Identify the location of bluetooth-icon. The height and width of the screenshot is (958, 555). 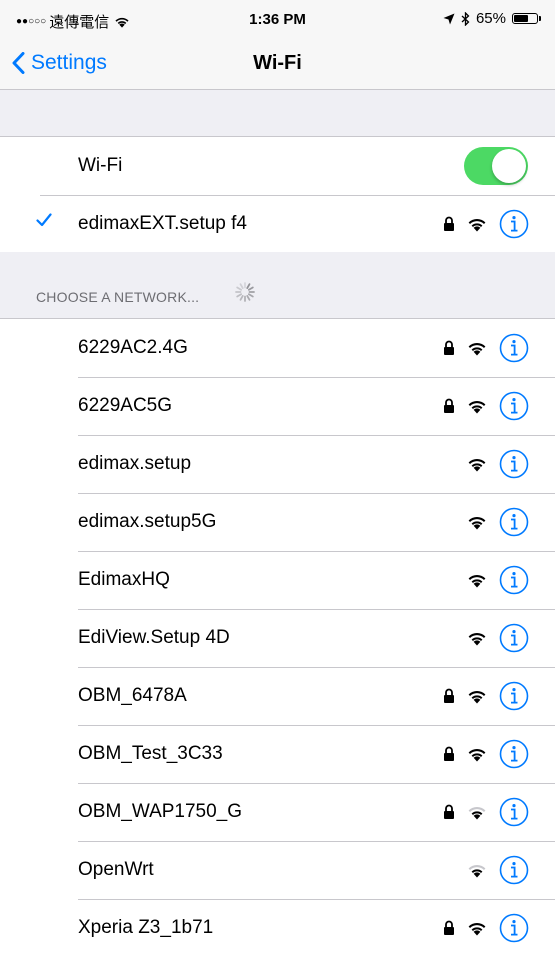
(465, 18).